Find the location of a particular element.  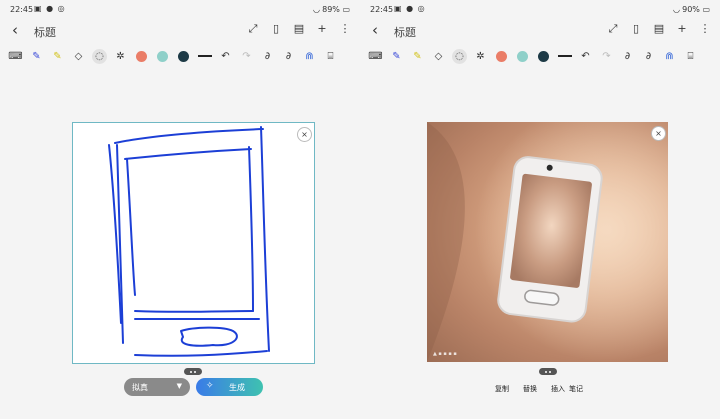

sparkle-icon: ✧ is located at coordinates (210, 386).